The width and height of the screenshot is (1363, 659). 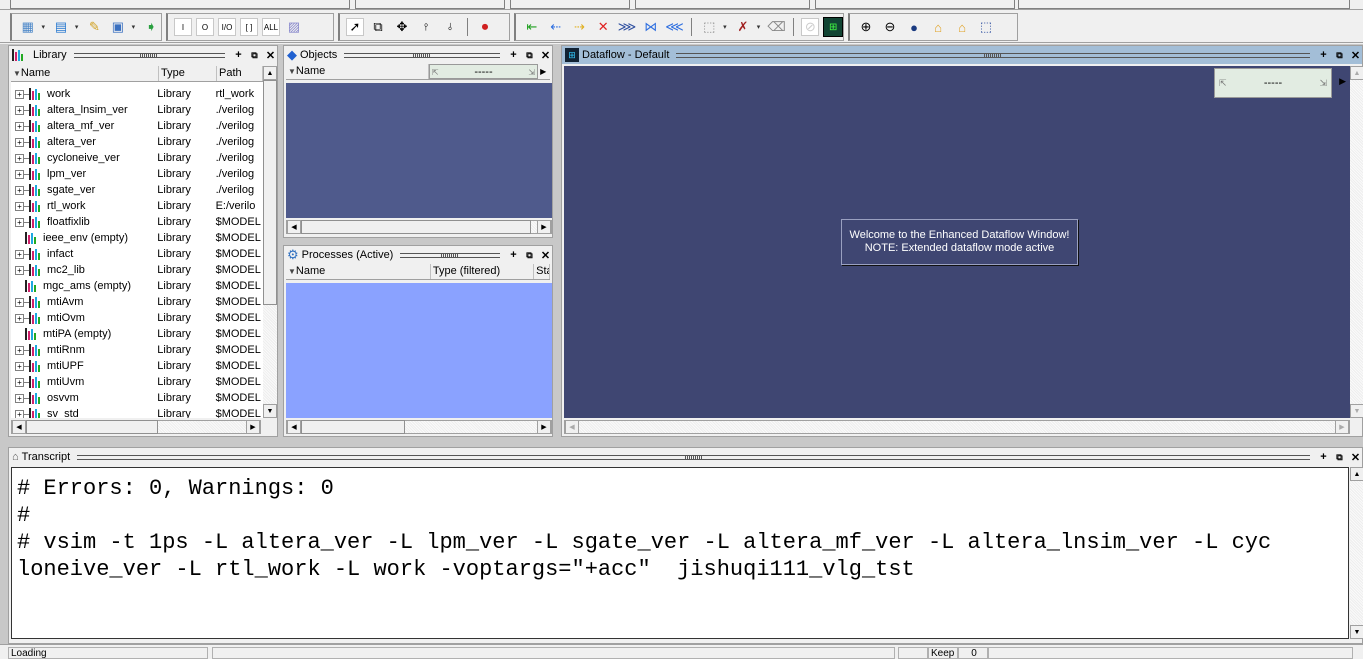 I want to click on library-titlebar: Library + ⧉ ✕, so click(x=143, y=55).